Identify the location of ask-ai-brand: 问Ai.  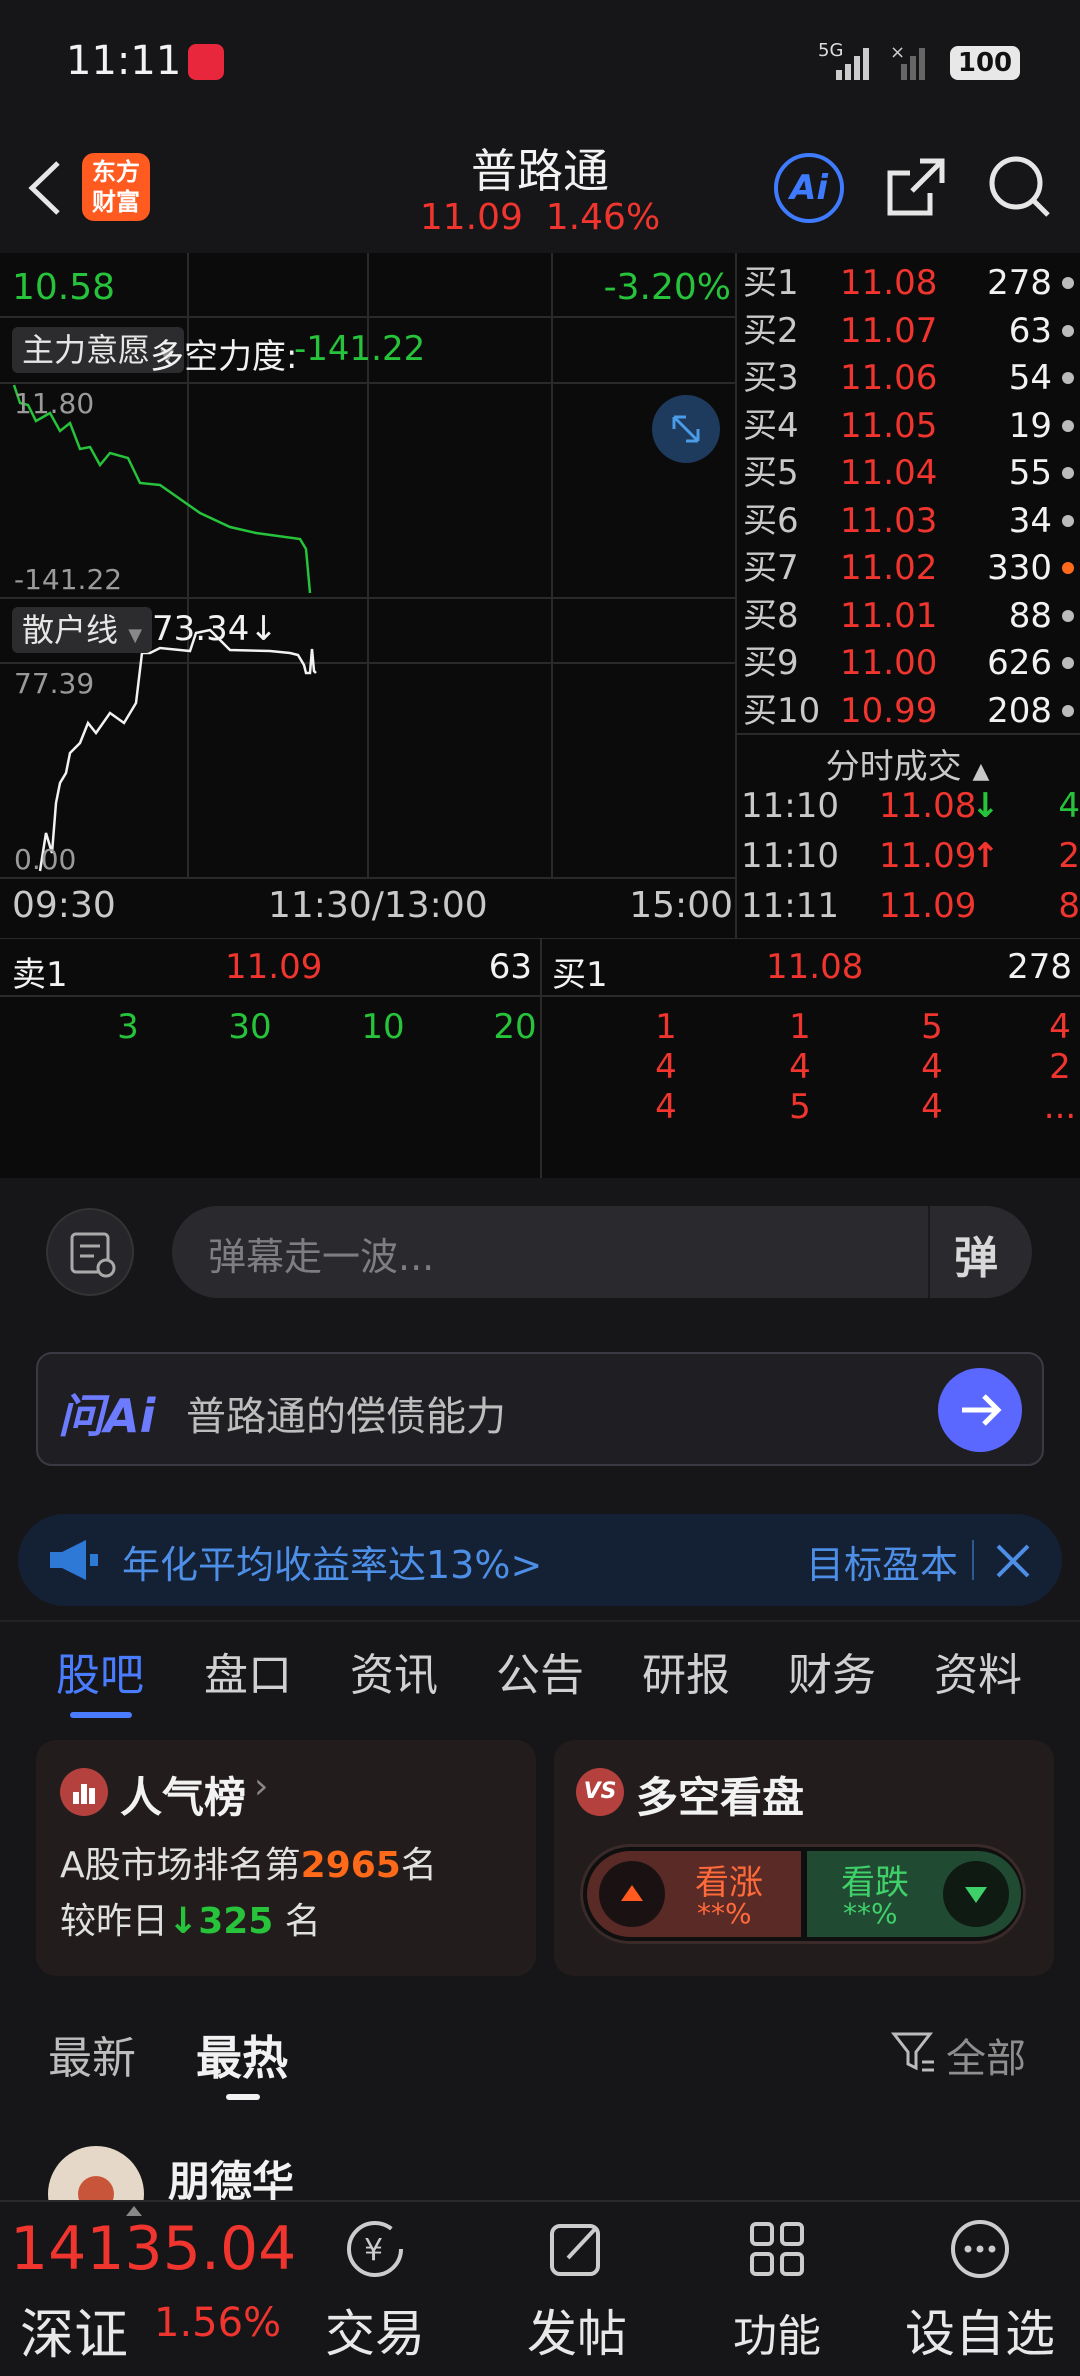
(107, 1416).